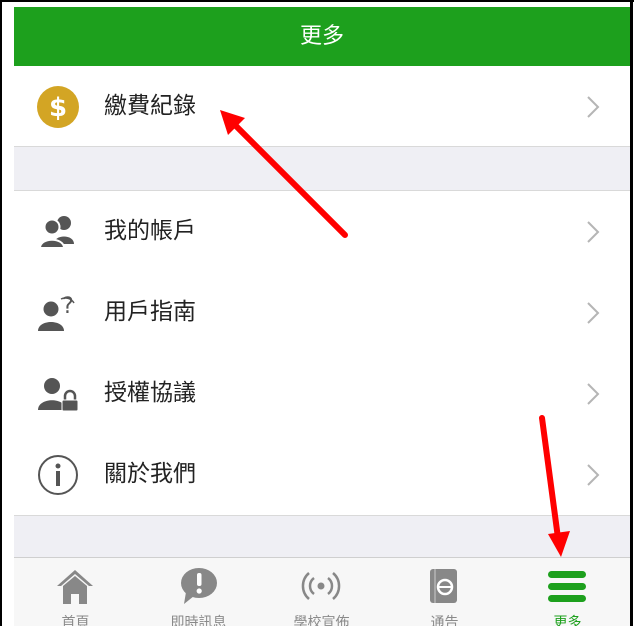 The image size is (634, 626). I want to click on broadcast-icon, so click(321, 586).